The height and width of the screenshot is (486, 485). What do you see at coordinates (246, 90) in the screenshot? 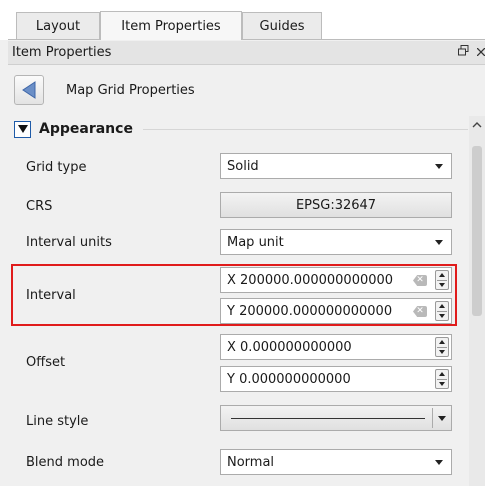
I see `back-row: Map Grid Properties` at bounding box center [246, 90].